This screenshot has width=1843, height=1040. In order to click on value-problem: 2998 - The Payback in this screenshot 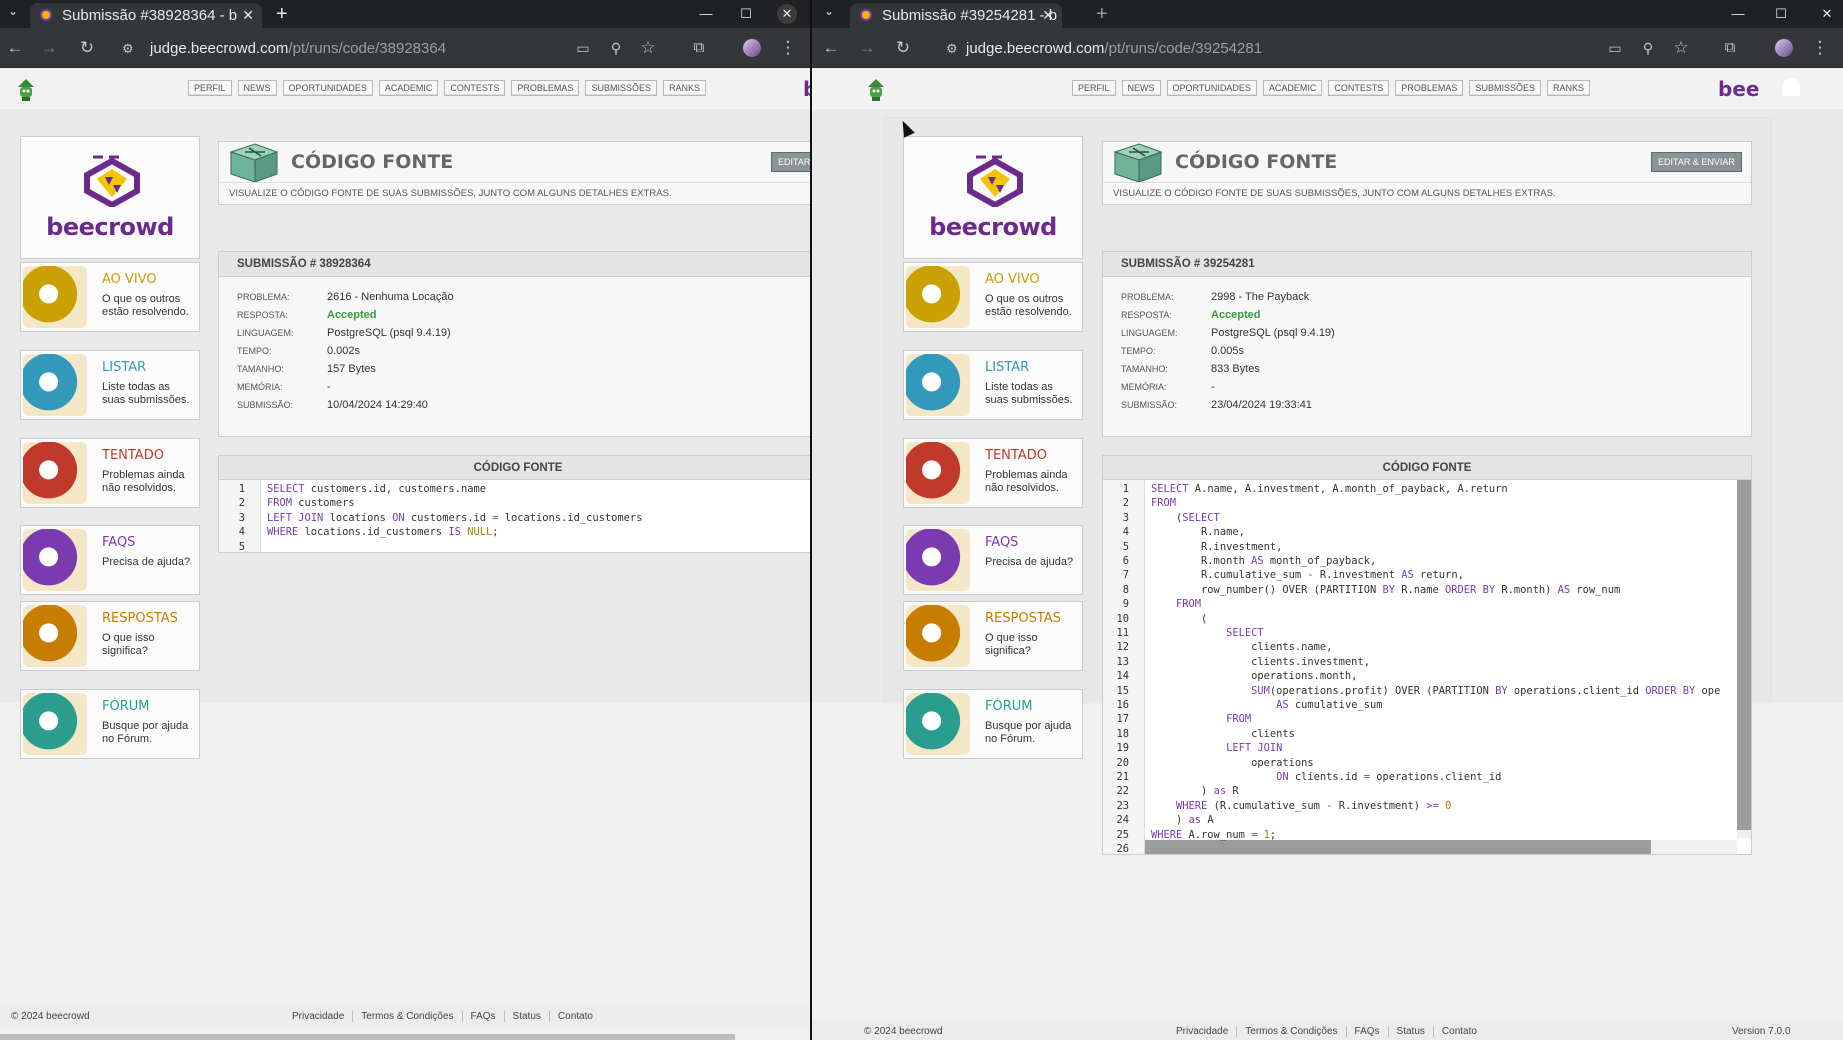, I will do `click(1260, 297)`.